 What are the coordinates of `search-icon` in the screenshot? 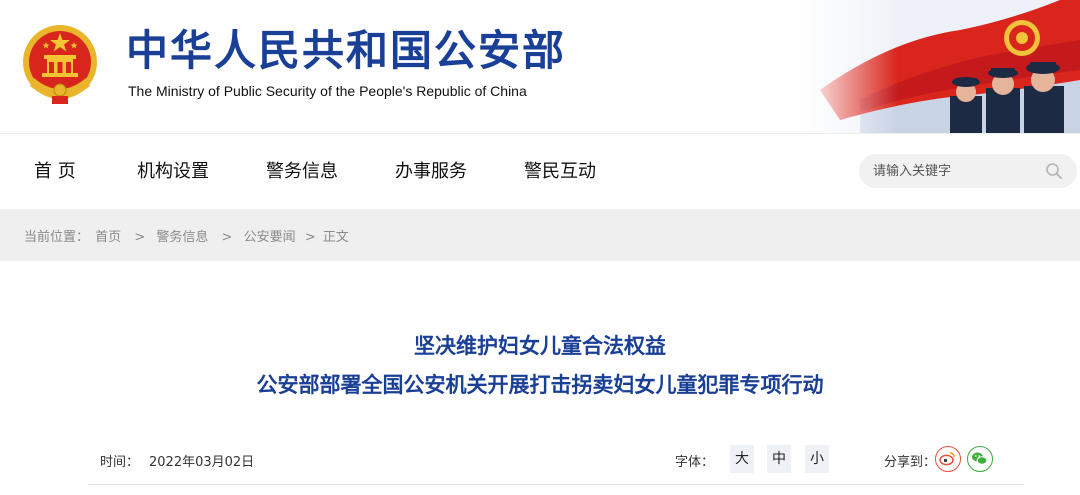 It's located at (1054, 171).